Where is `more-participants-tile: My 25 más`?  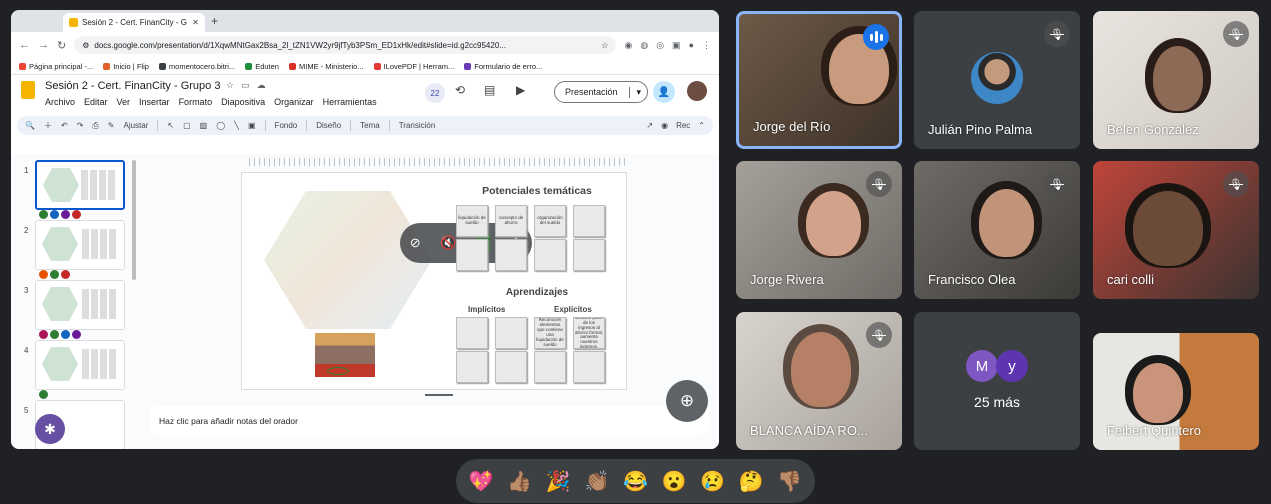 more-participants-tile: My 25 más is located at coordinates (997, 381).